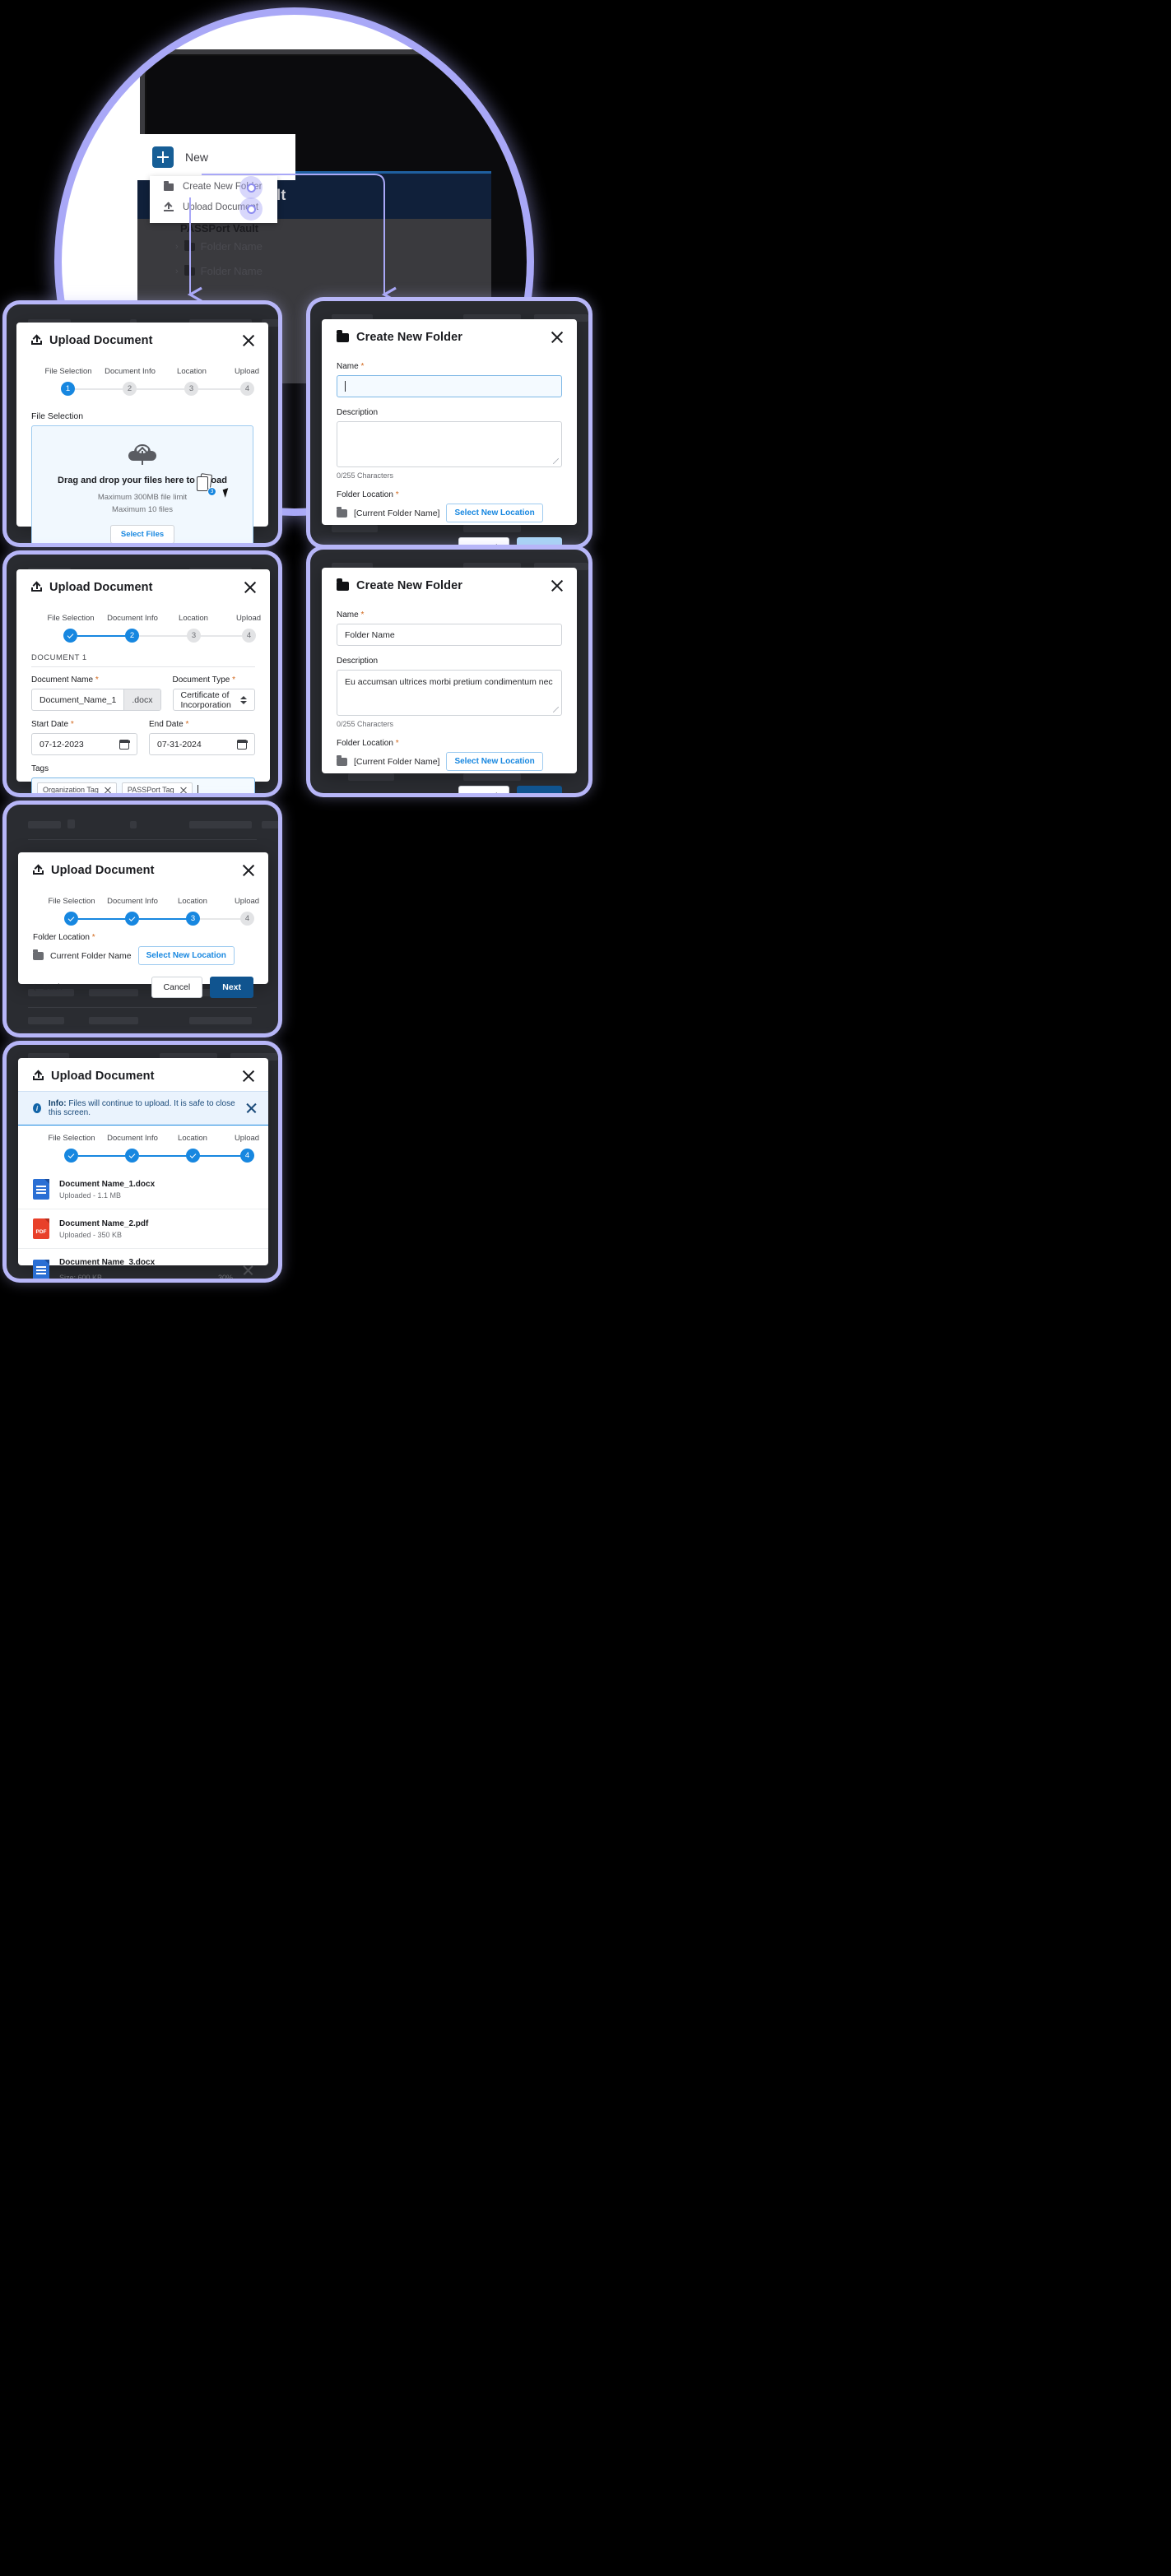  What do you see at coordinates (198, 789) in the screenshot?
I see `text-caret` at bounding box center [198, 789].